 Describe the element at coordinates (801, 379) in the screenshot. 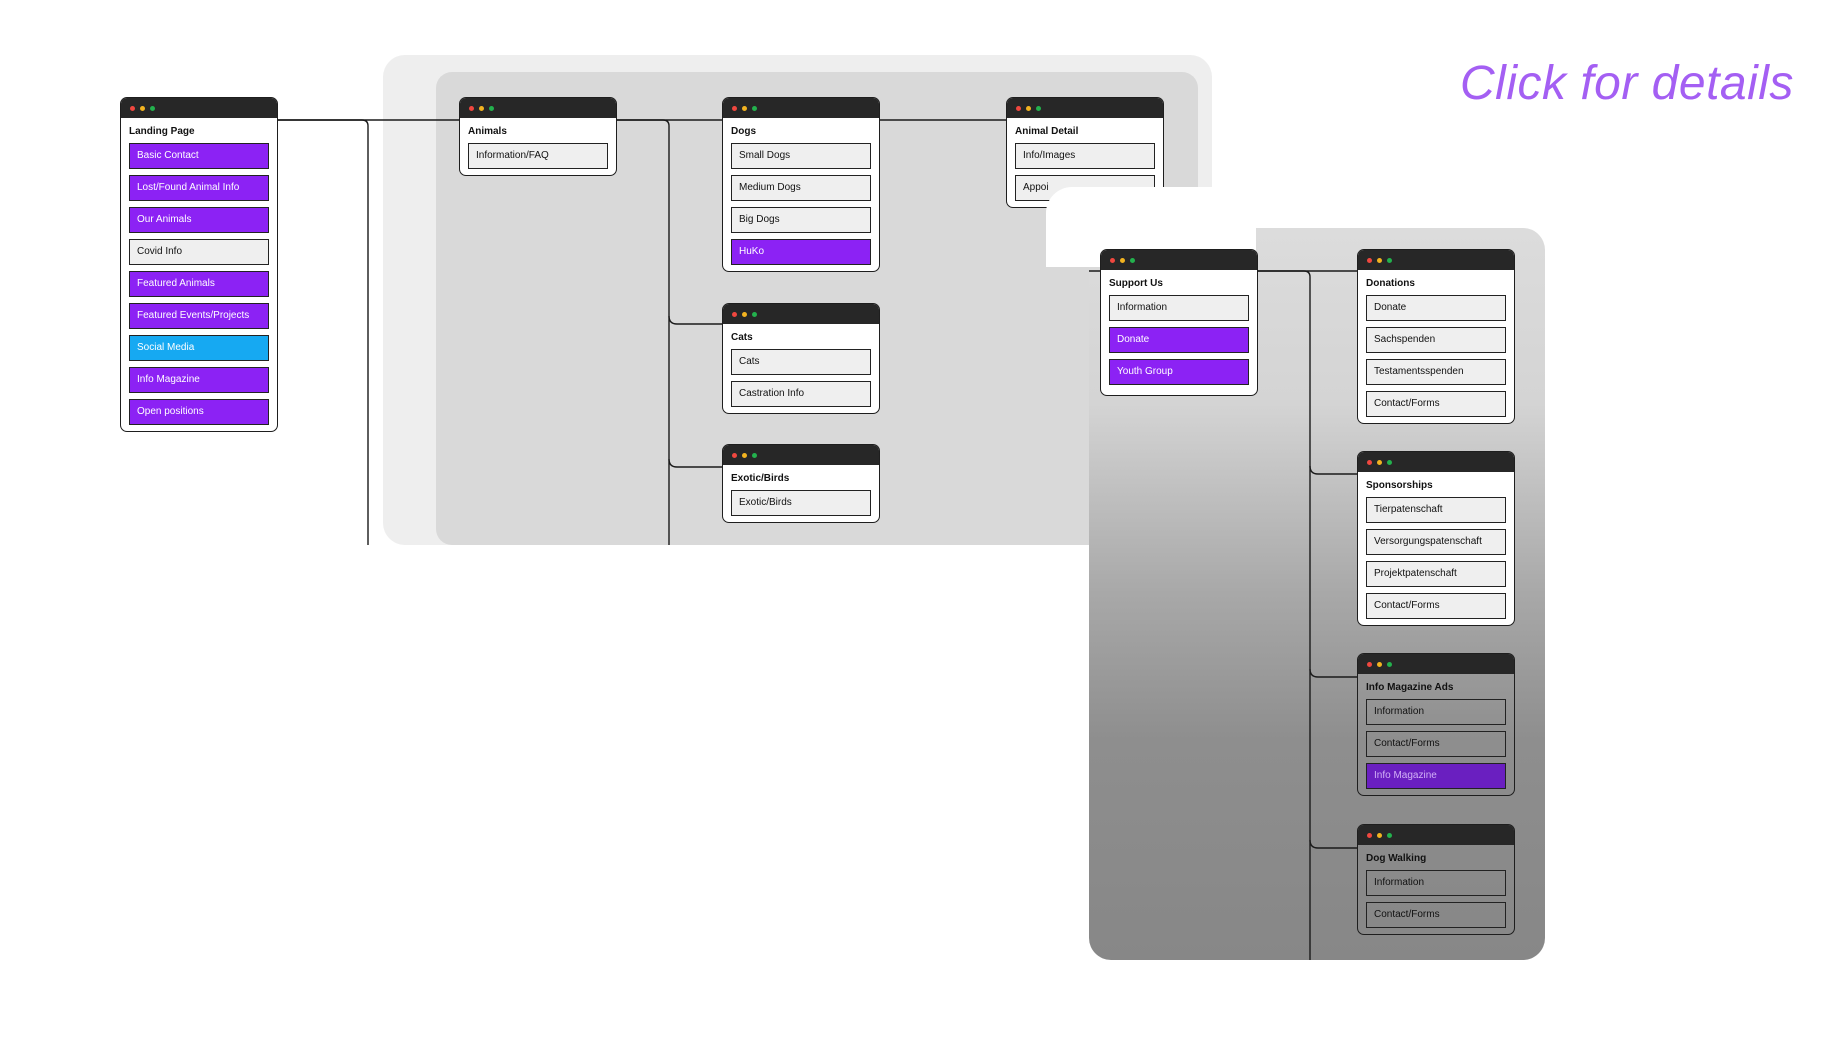

I see `card-item-list: Cats Castration Info` at that location.